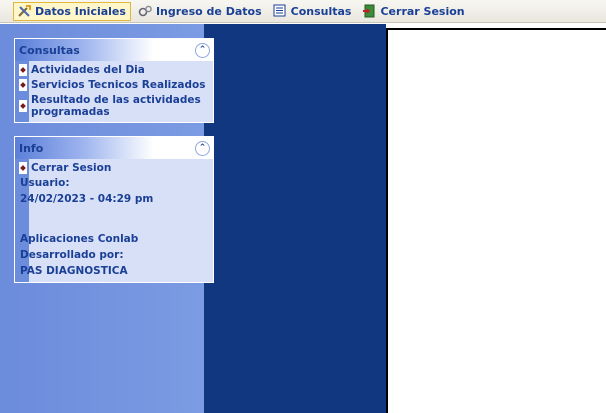 The image size is (606, 413). What do you see at coordinates (118, 85) in the screenshot?
I see `link-label: Servicios Tecnicos Realizados` at bounding box center [118, 85].